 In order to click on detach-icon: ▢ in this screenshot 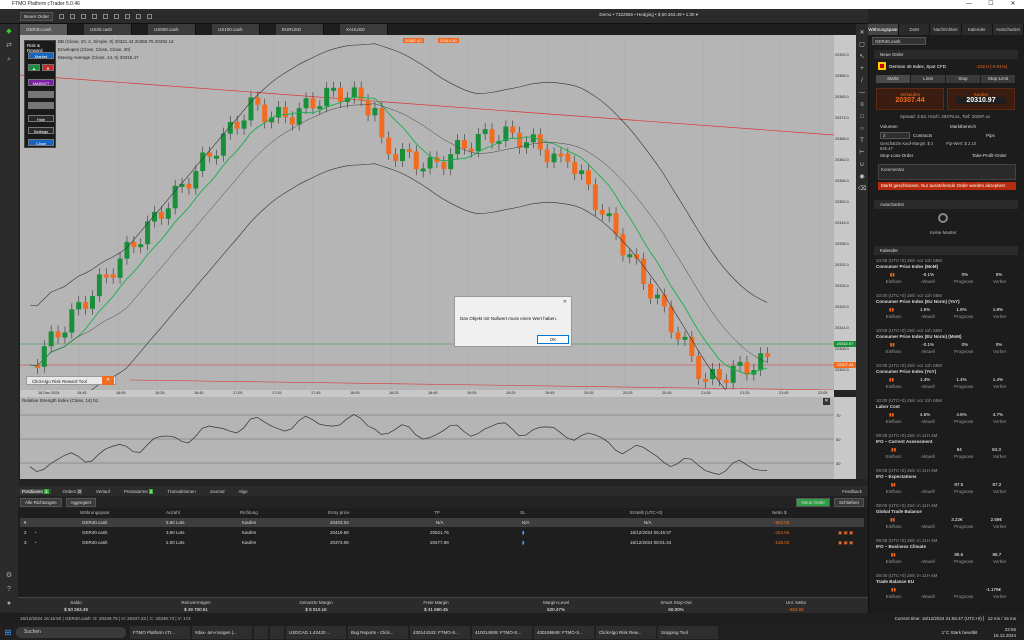, I will do `click(862, 45)`.